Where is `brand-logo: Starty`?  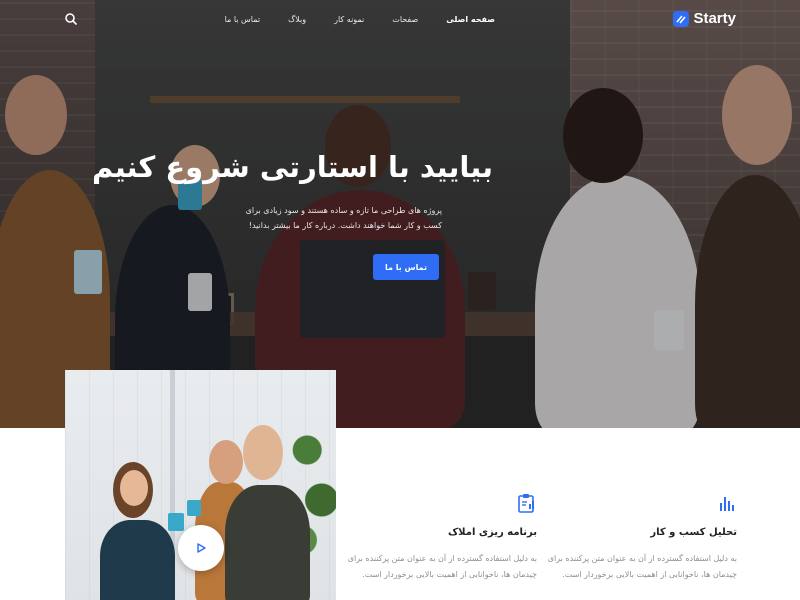
brand-logo: Starty is located at coordinates (704, 18).